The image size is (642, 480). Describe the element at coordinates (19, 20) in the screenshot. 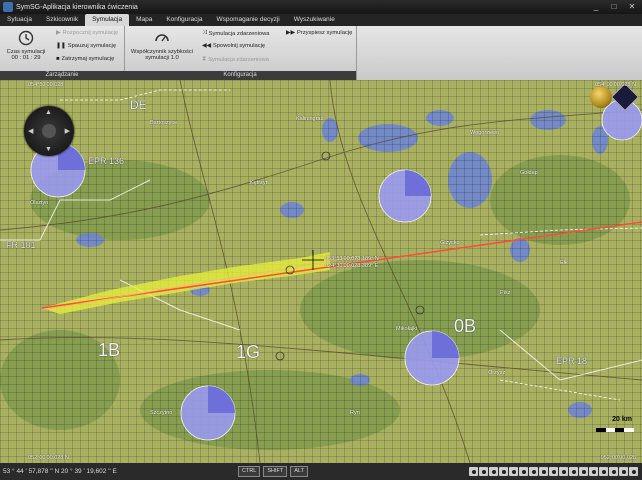

I see `tab-sytuacja: Sytuacja` at that location.